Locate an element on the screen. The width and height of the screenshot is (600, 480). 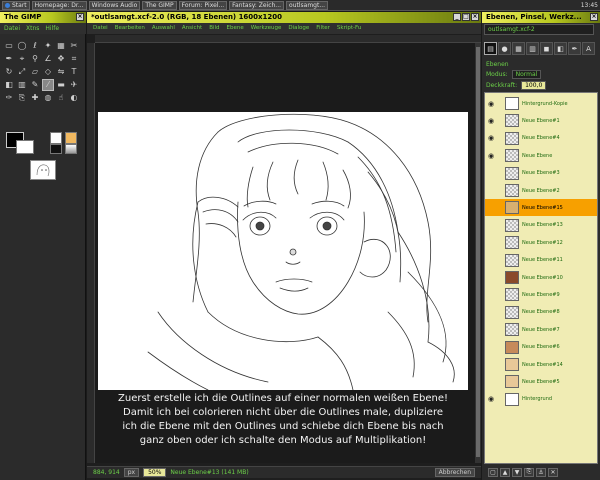
fuzzy-select-icon: ✦ is located at coordinates (48, 46).